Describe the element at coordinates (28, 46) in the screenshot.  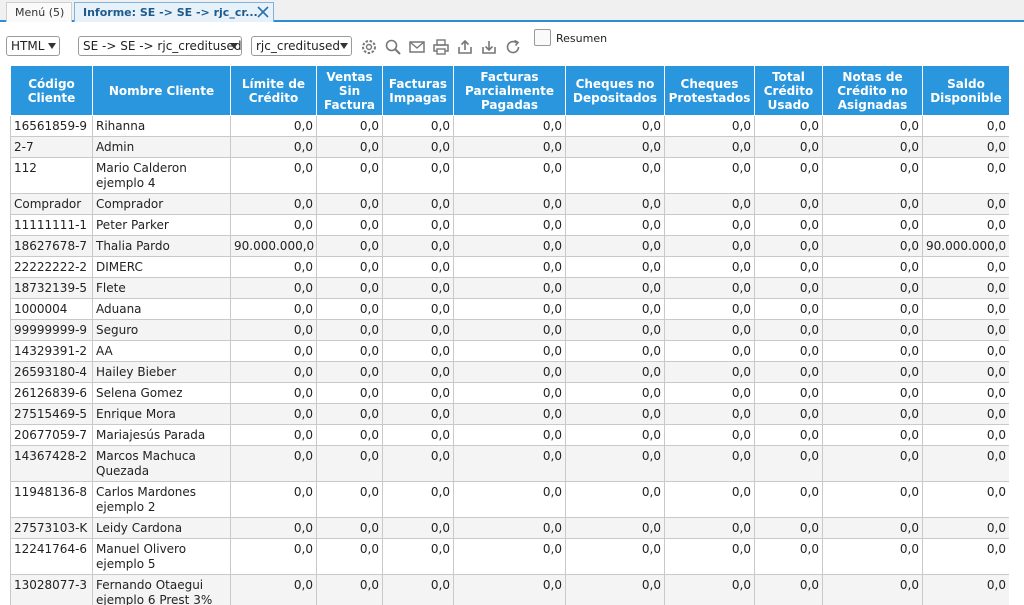
I see `format-select-value: HTML` at that location.